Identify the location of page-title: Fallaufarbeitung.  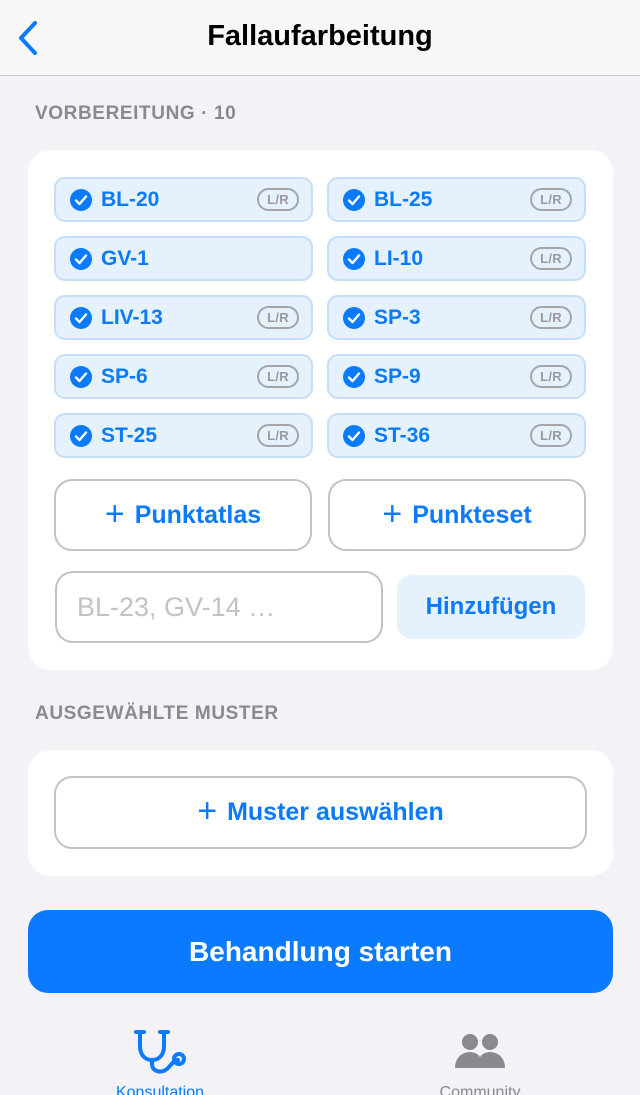
(320, 36).